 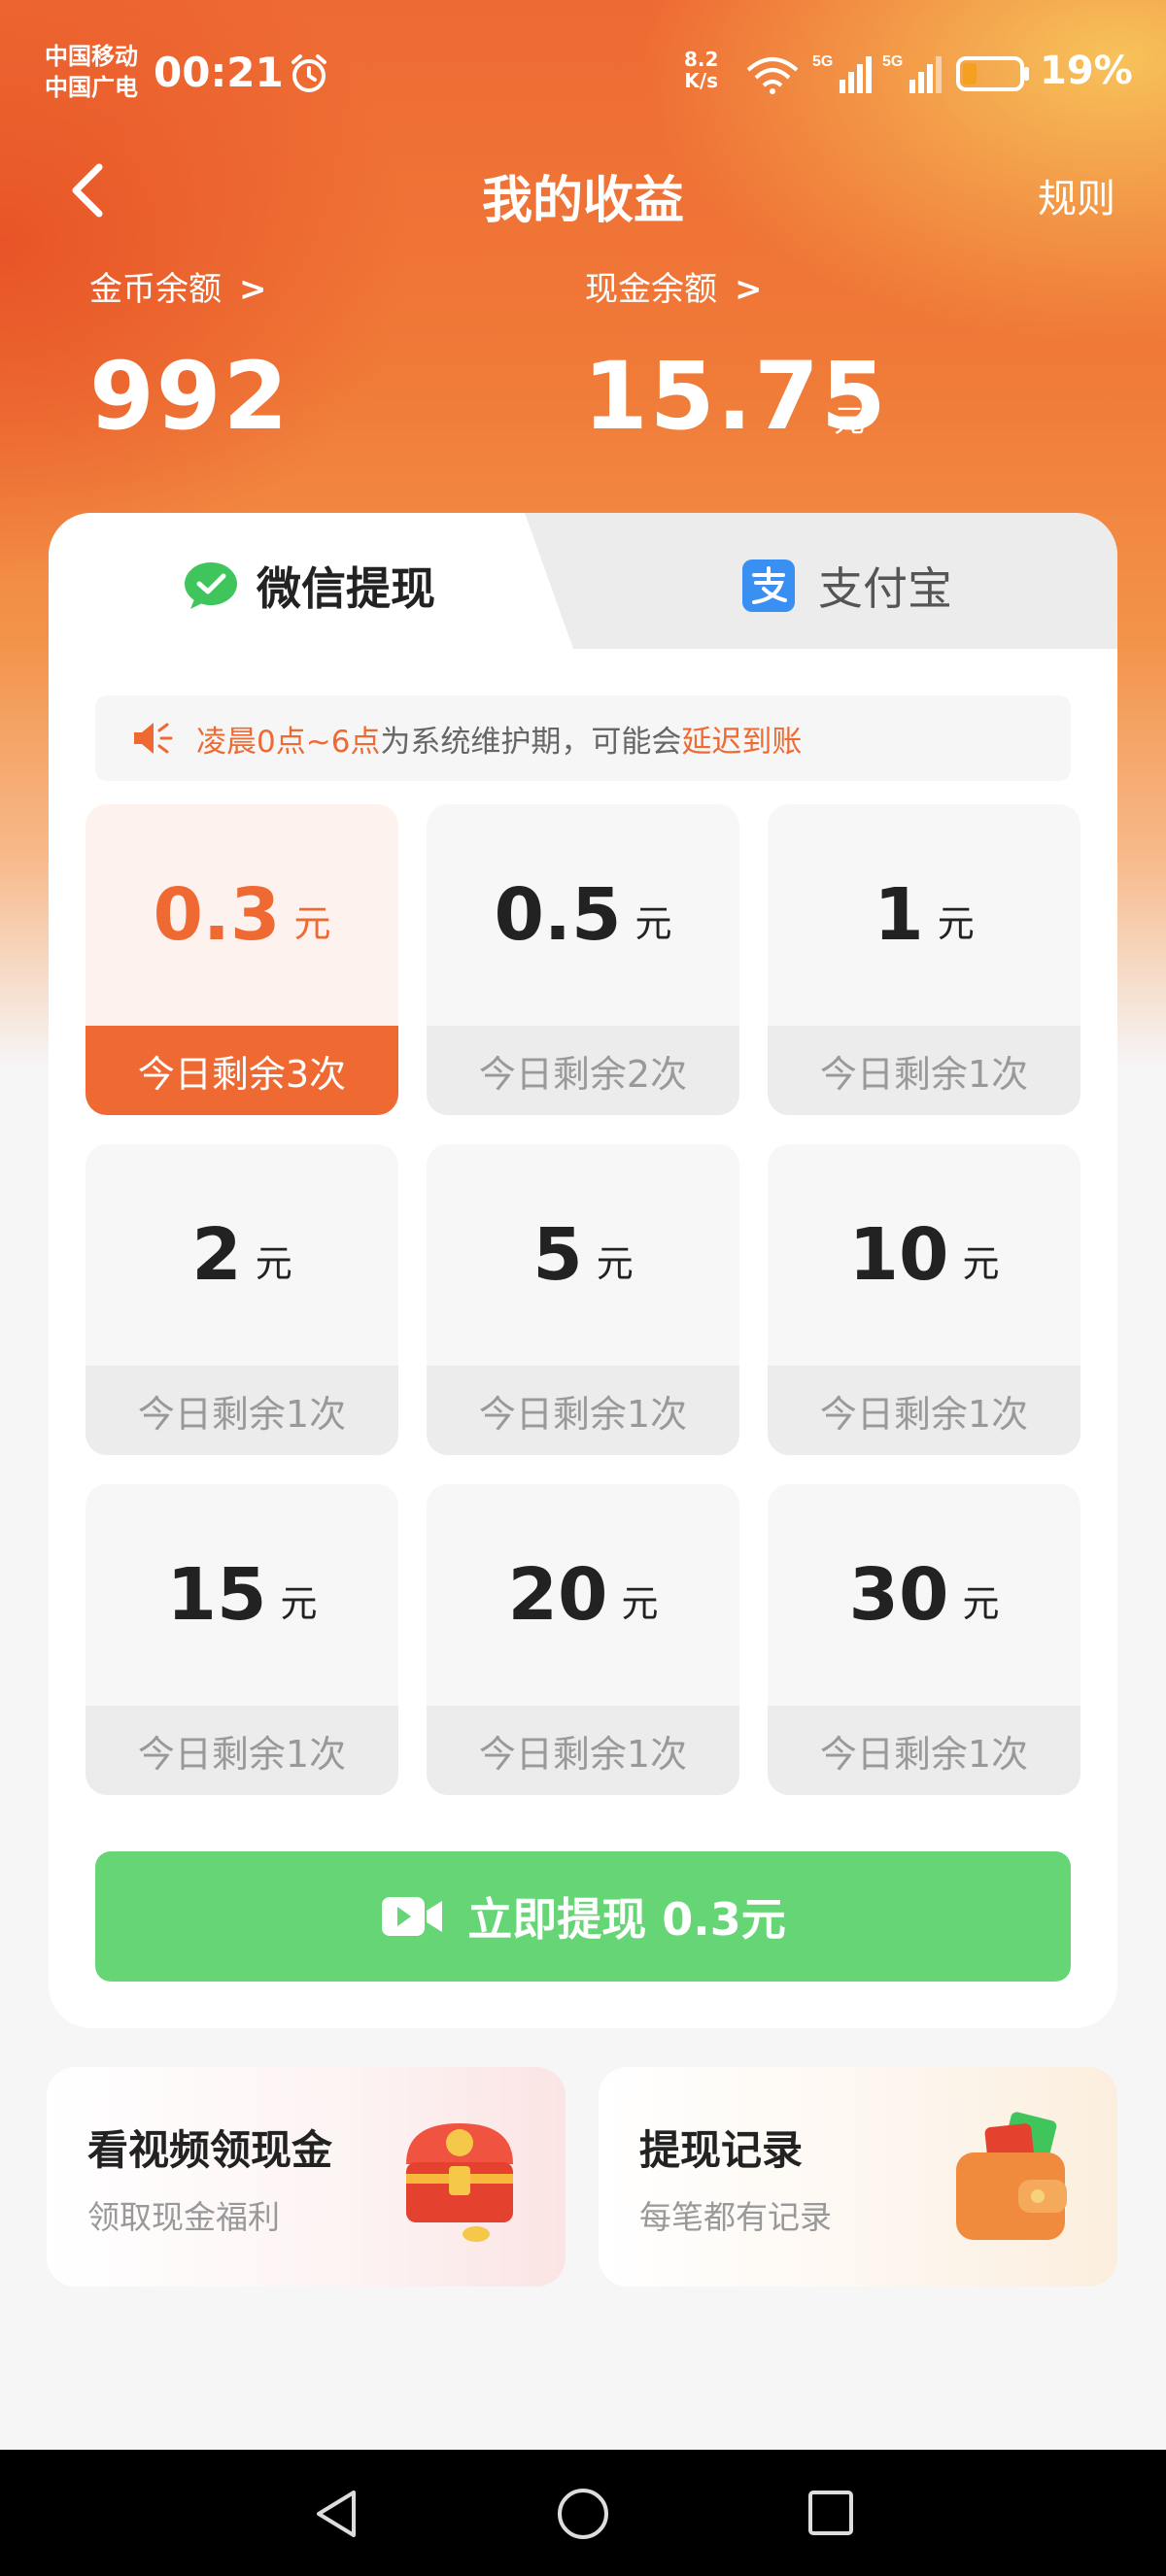 What do you see at coordinates (336, 2514) in the screenshot?
I see `nav-back-icon` at bounding box center [336, 2514].